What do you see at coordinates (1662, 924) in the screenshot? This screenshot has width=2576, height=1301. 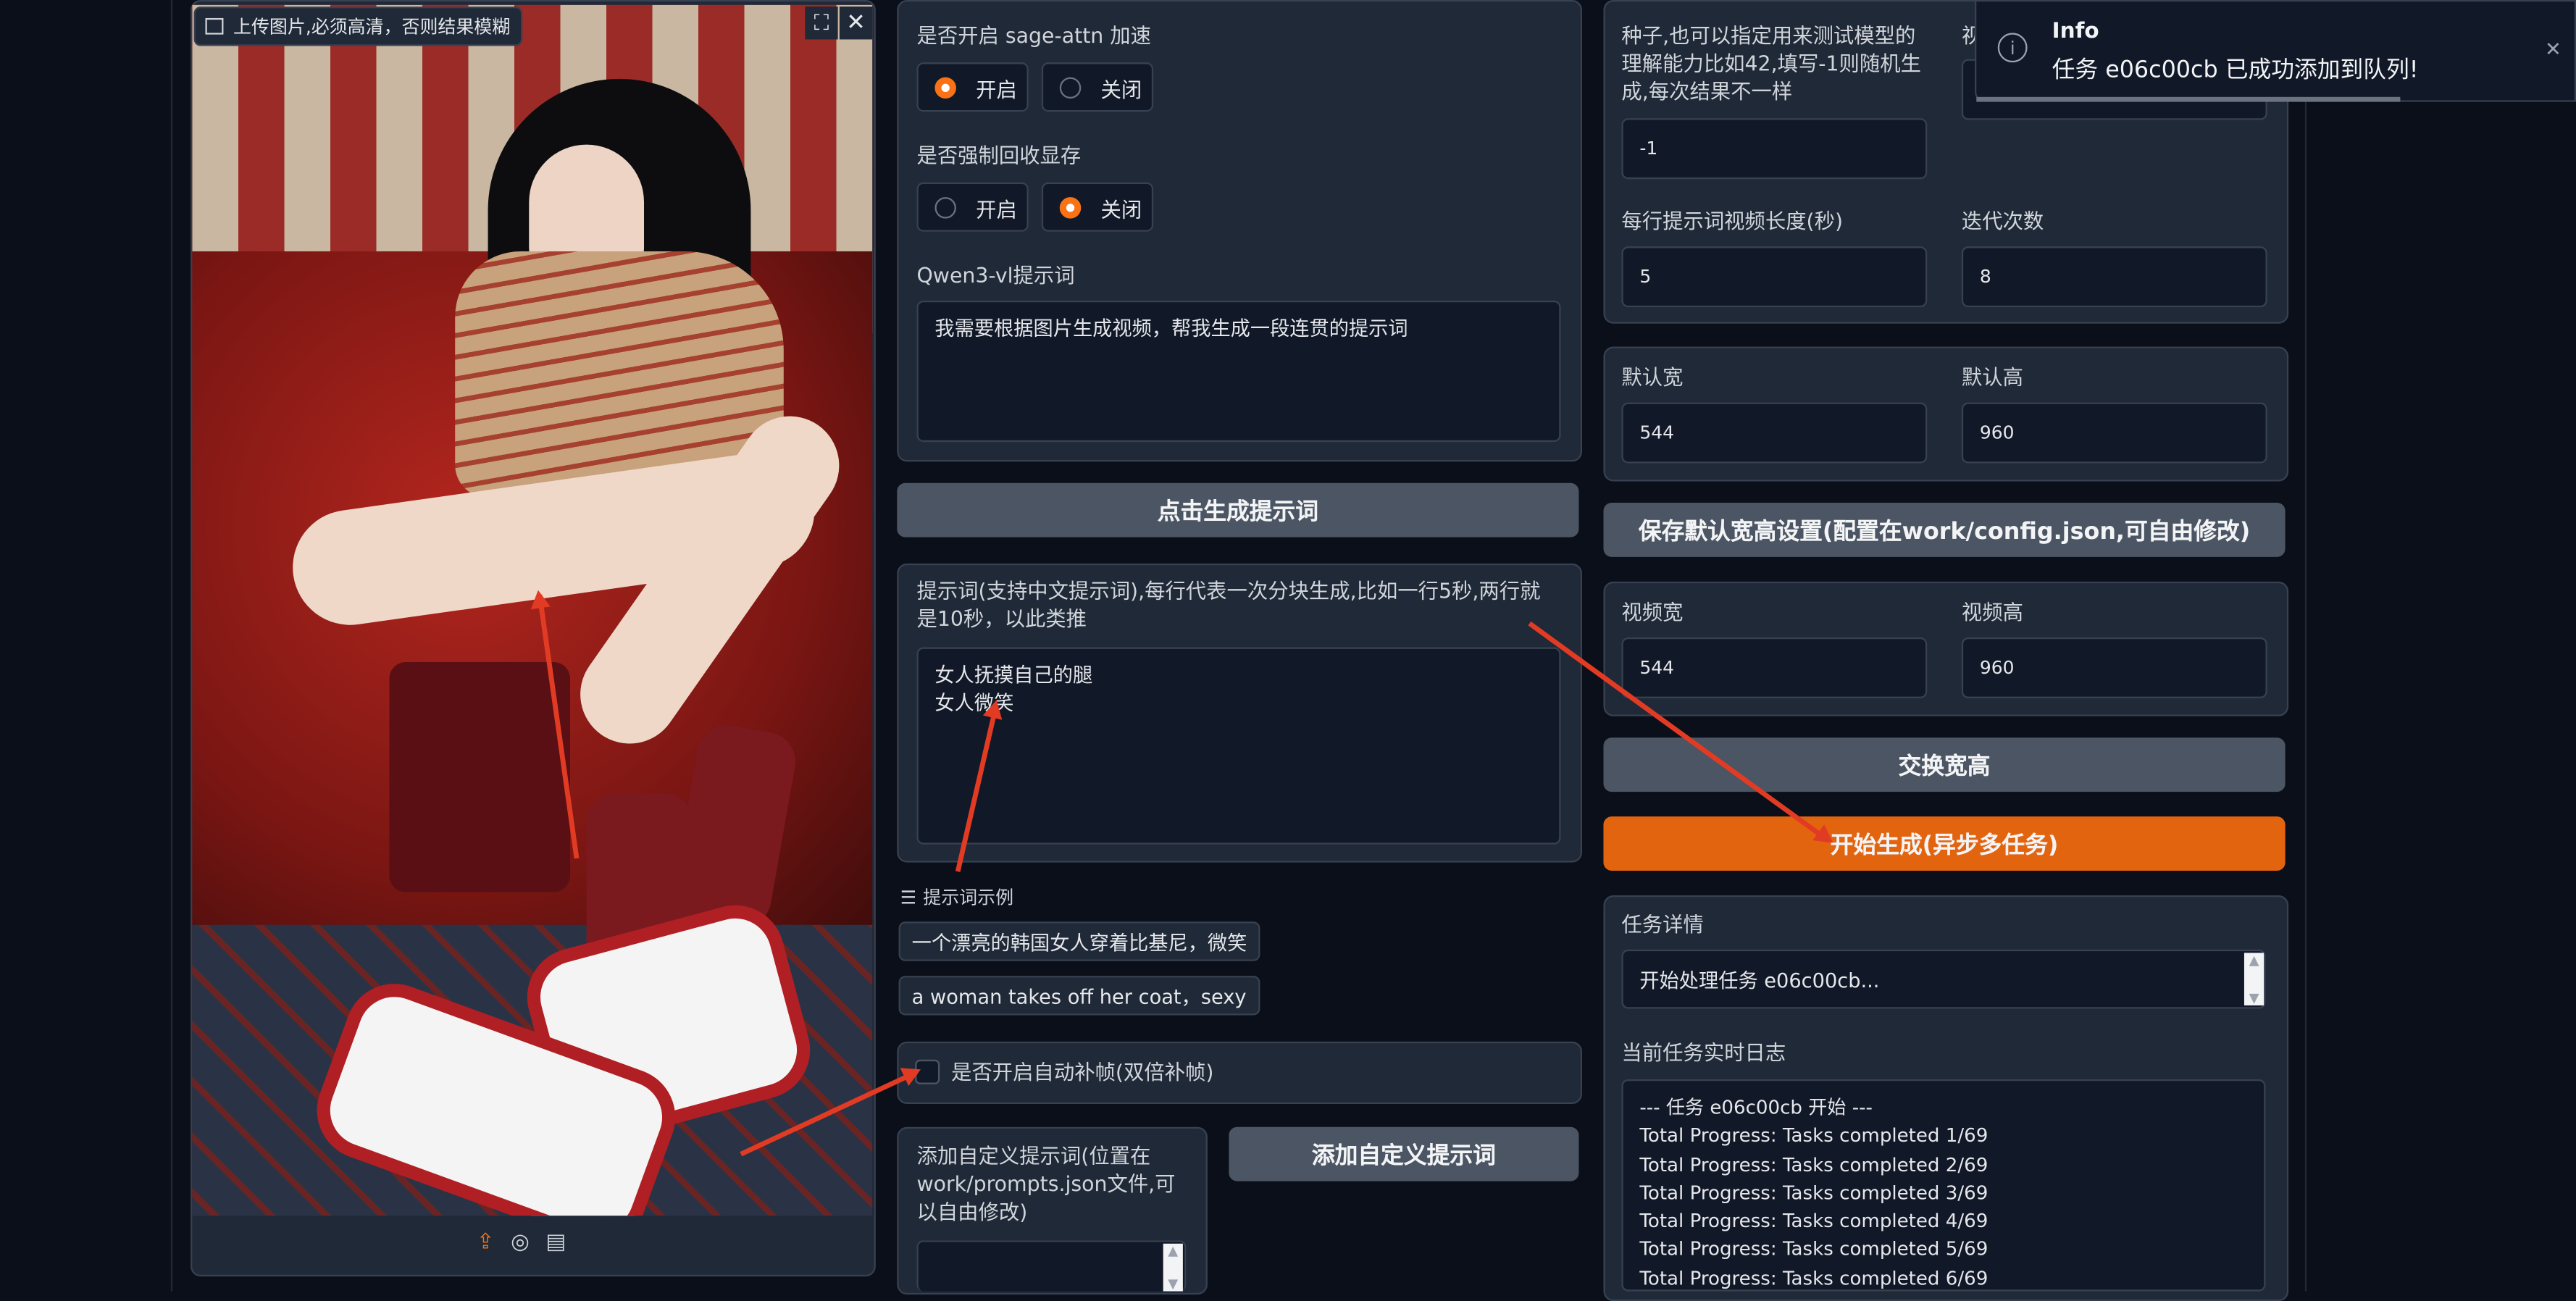 I see `task-label: 任务详情` at bounding box center [1662, 924].